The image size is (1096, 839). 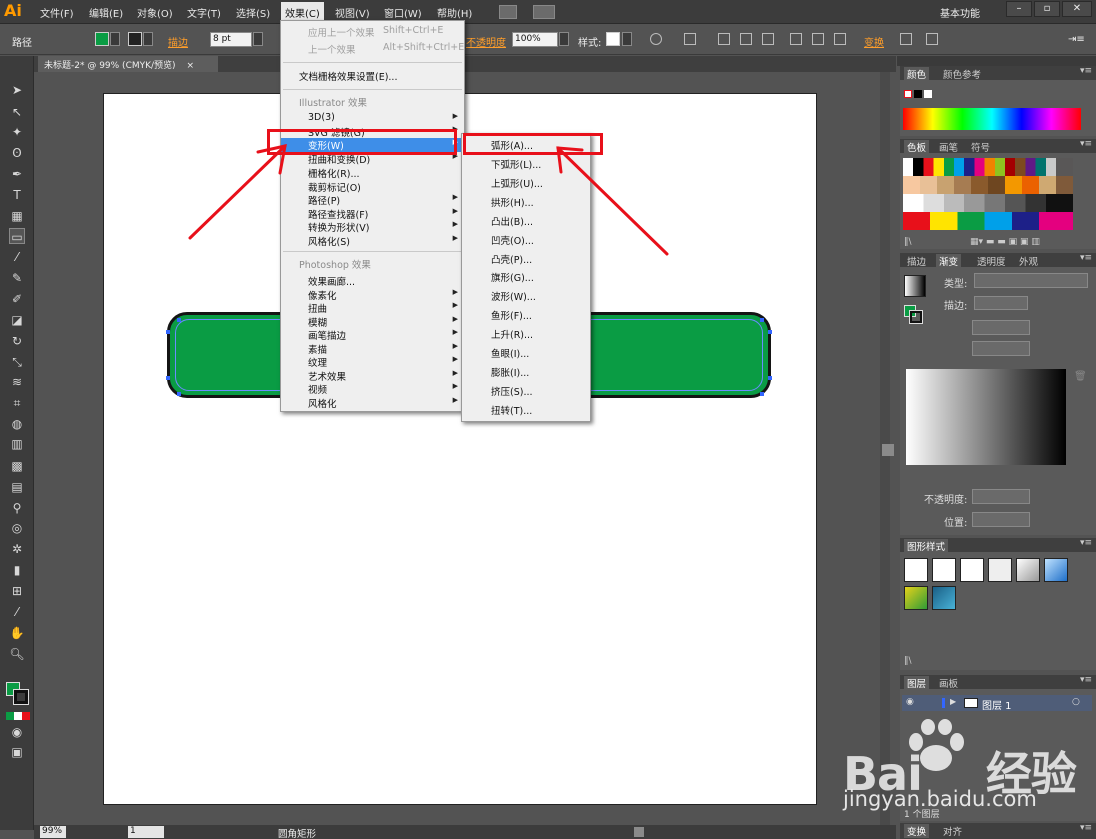 I want to click on white-swatch, so click(x=928, y=94).